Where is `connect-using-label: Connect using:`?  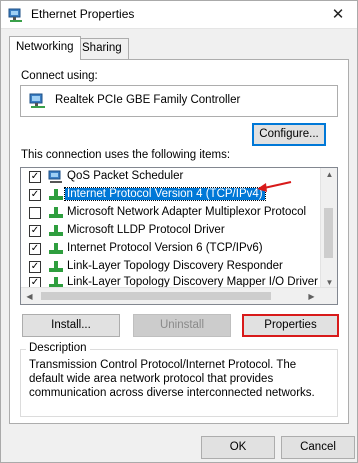 connect-using-label: Connect using: is located at coordinates (59, 76).